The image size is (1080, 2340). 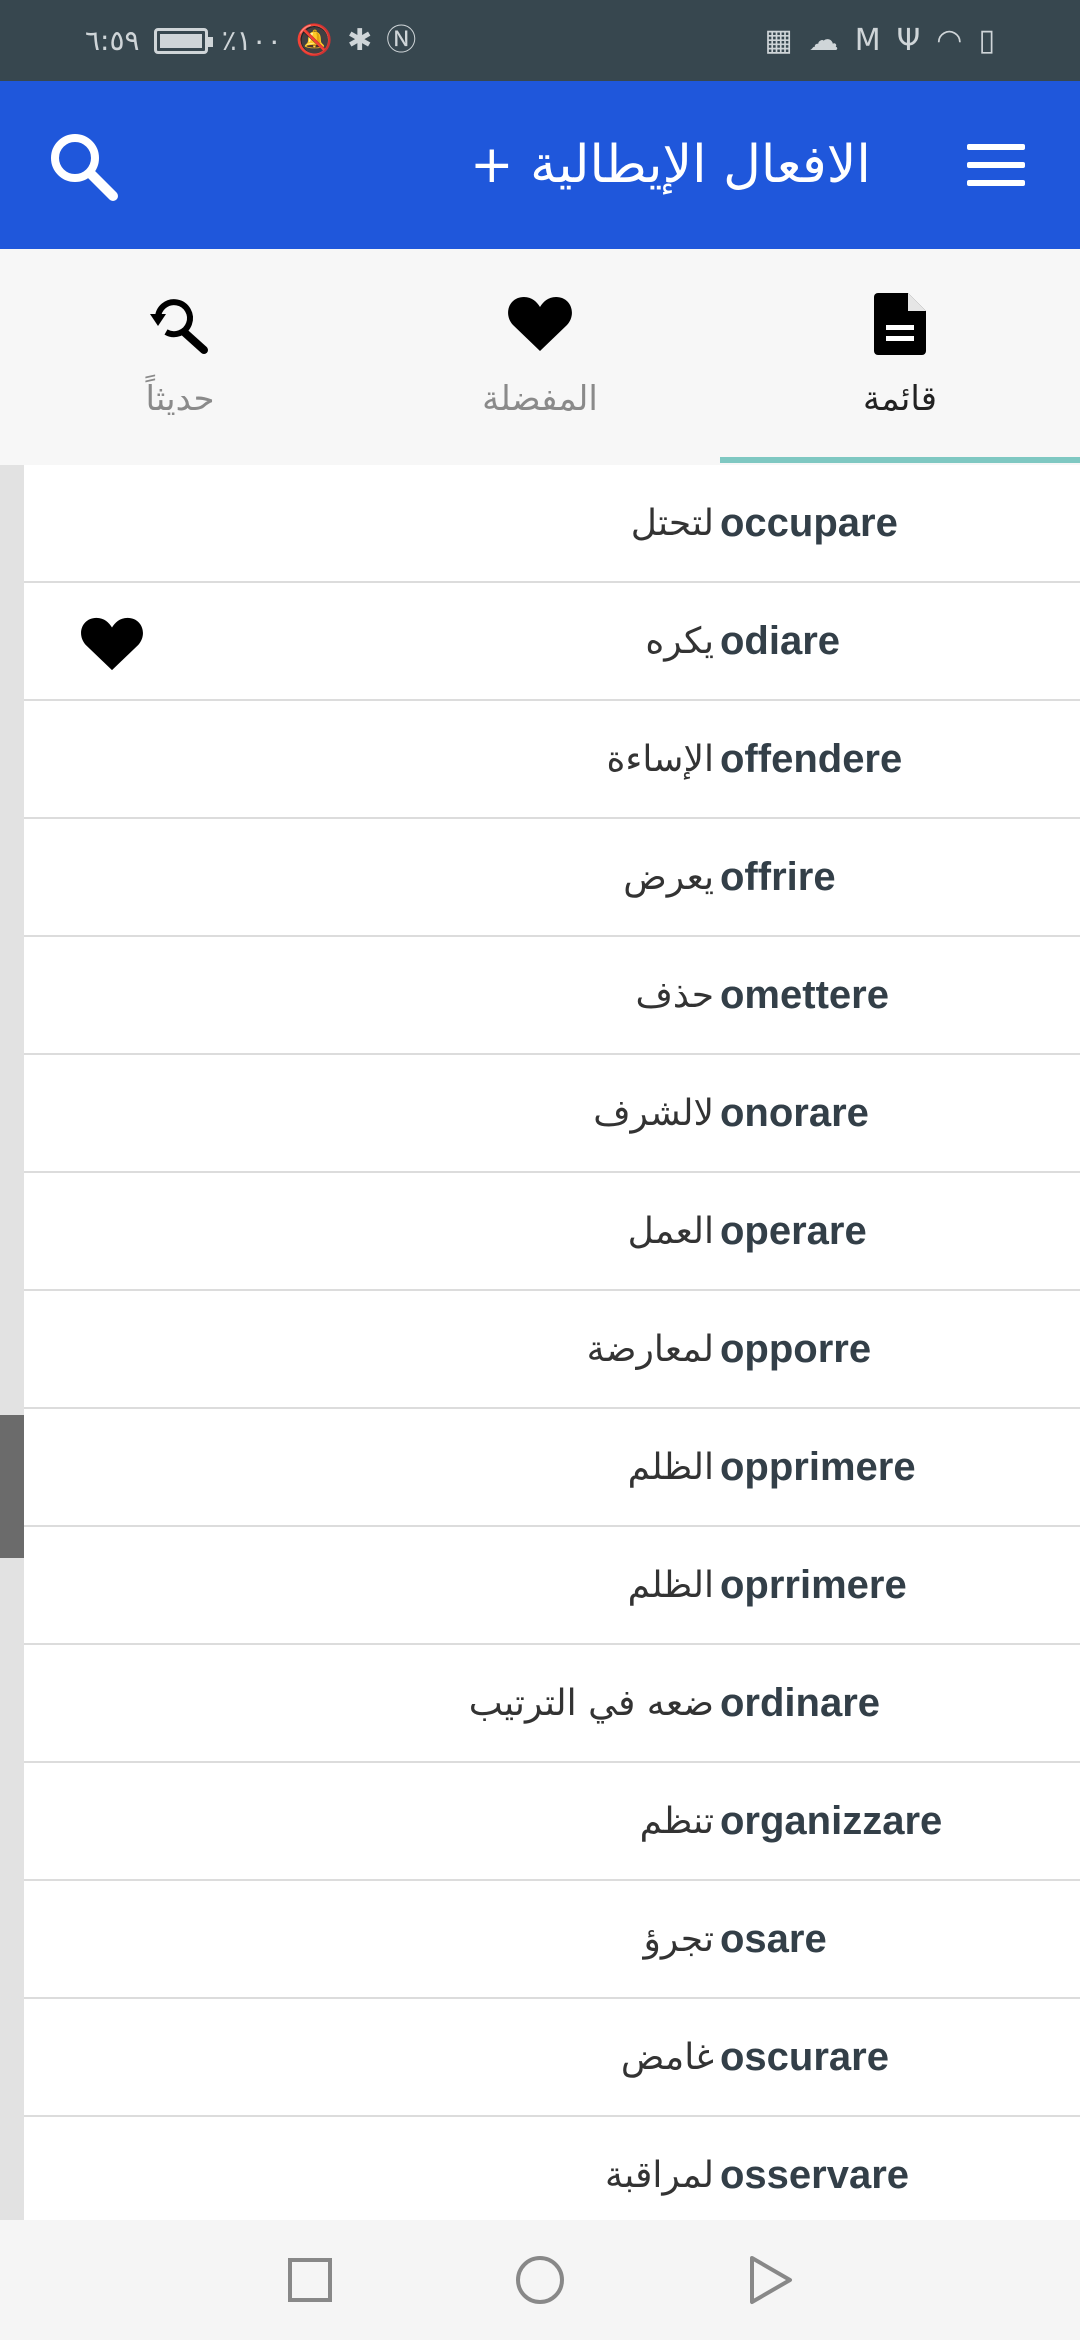 I want to click on verb-text: organizzare, so click(x=831, y=1820).